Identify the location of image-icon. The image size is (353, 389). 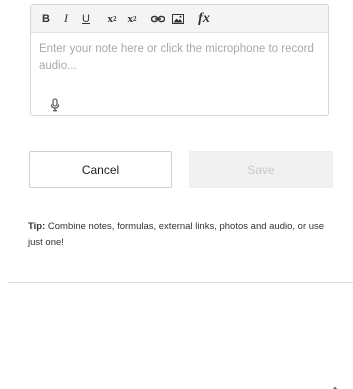
(178, 19).